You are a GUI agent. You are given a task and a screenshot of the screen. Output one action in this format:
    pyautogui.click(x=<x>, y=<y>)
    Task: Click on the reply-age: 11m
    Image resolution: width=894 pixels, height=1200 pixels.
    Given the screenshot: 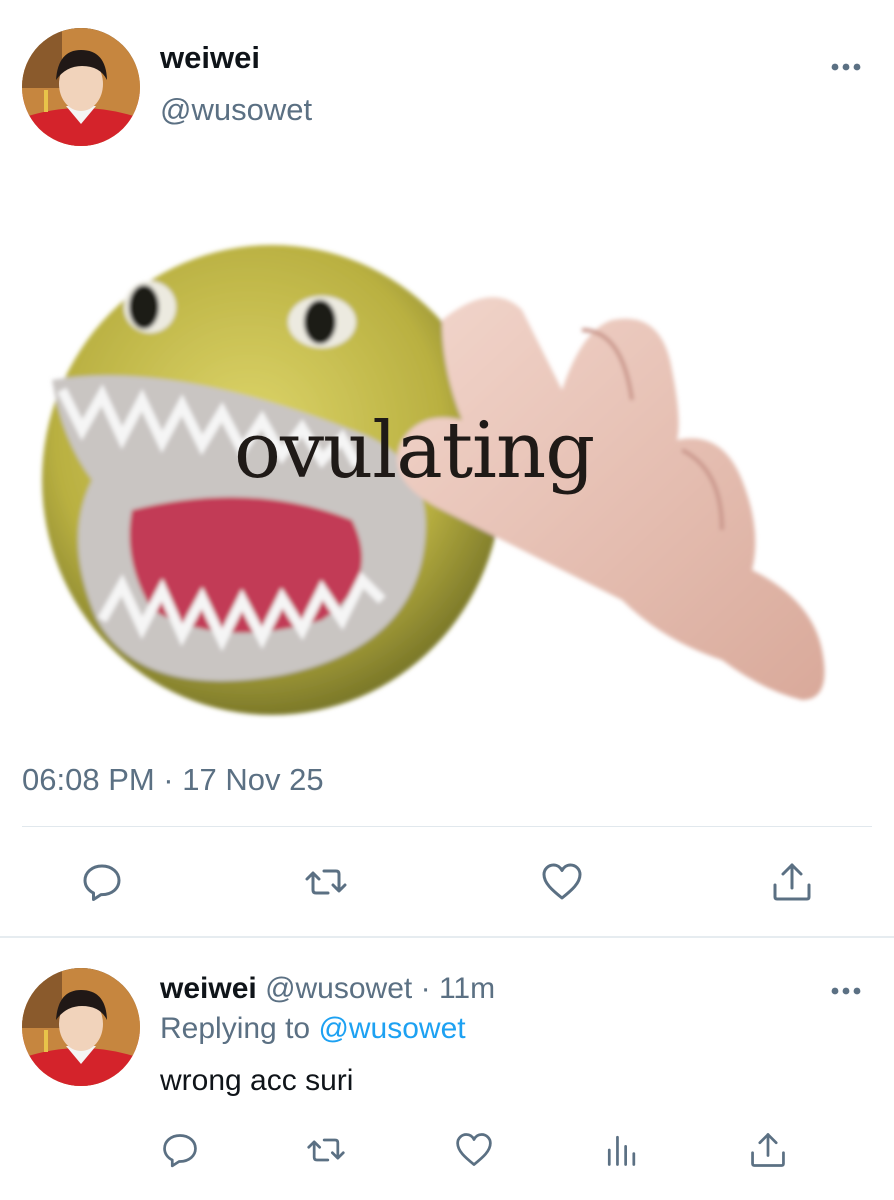 What is the action you would take?
    pyautogui.click(x=467, y=988)
    